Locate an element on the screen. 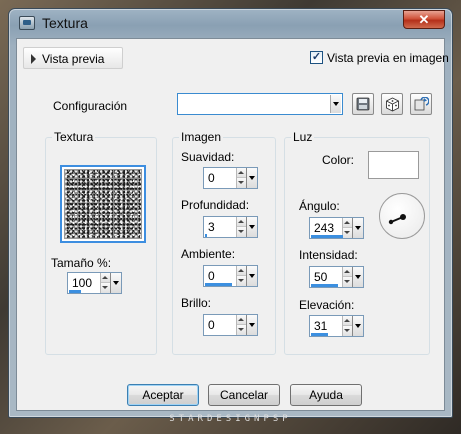 This screenshot has width=461, height=434. help-button: Ayuda is located at coordinates (326, 395).